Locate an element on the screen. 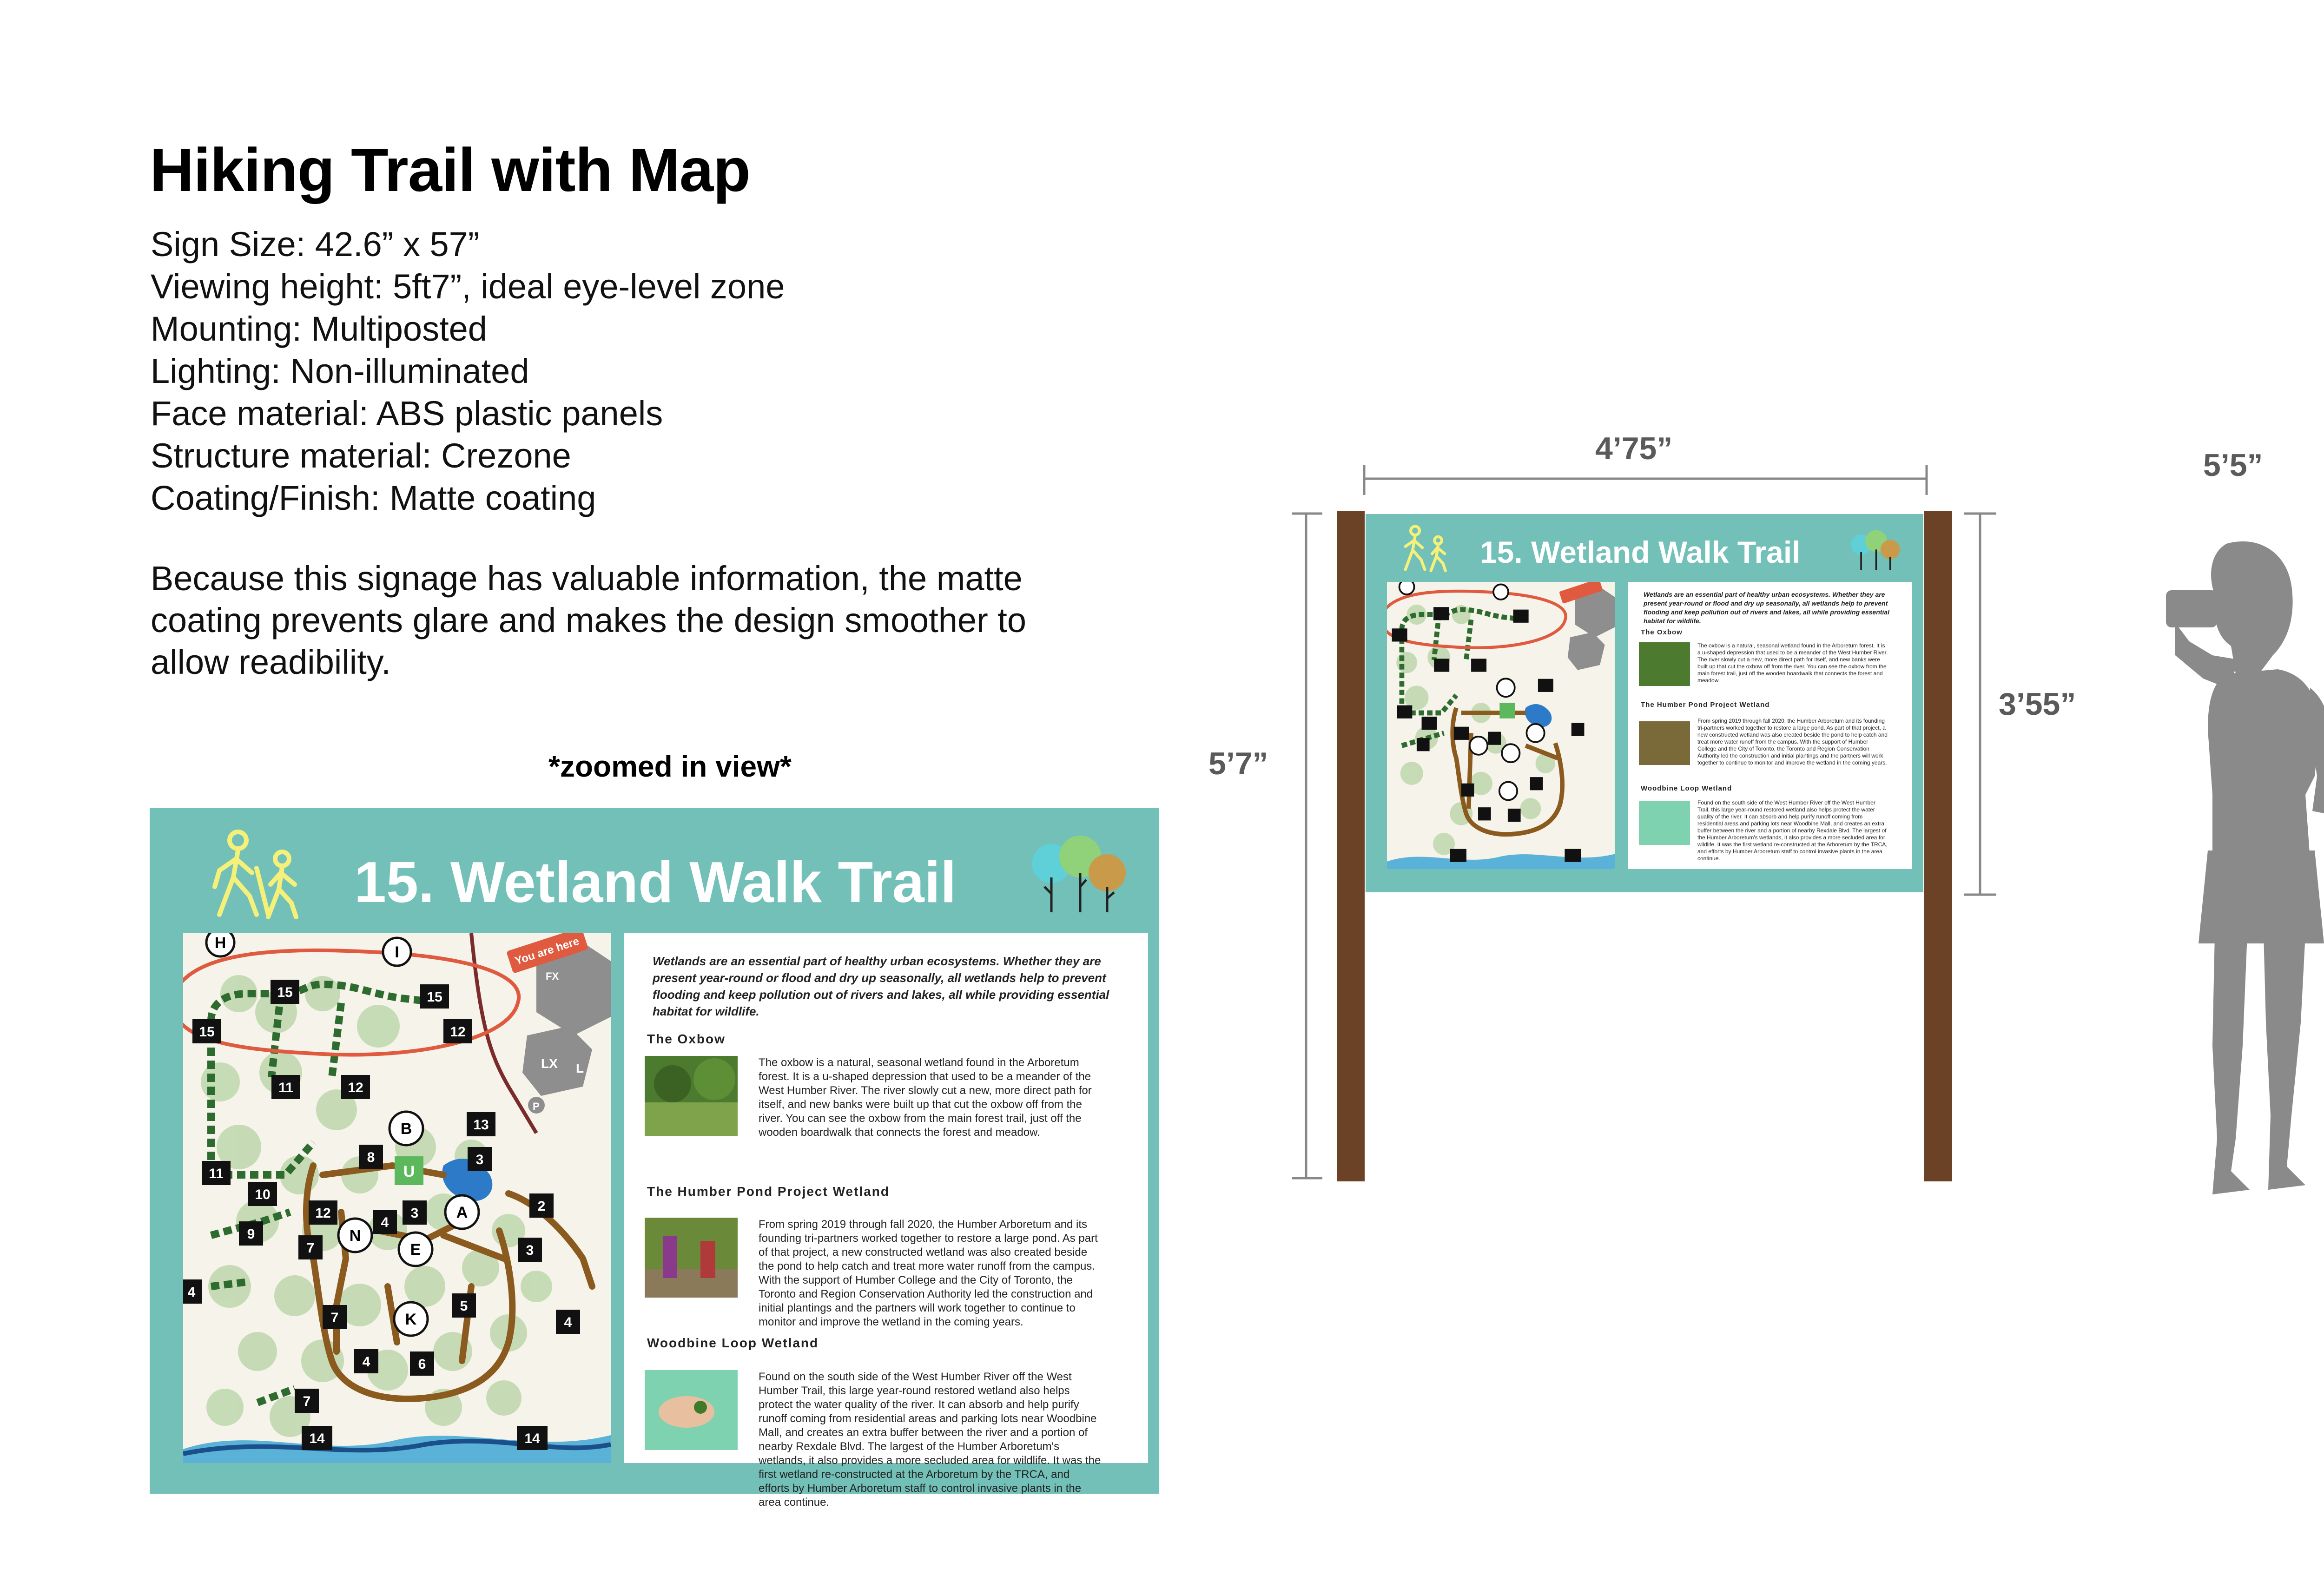 This screenshot has height=1569, width=2324. woodbine-photo is located at coordinates (691, 1410).